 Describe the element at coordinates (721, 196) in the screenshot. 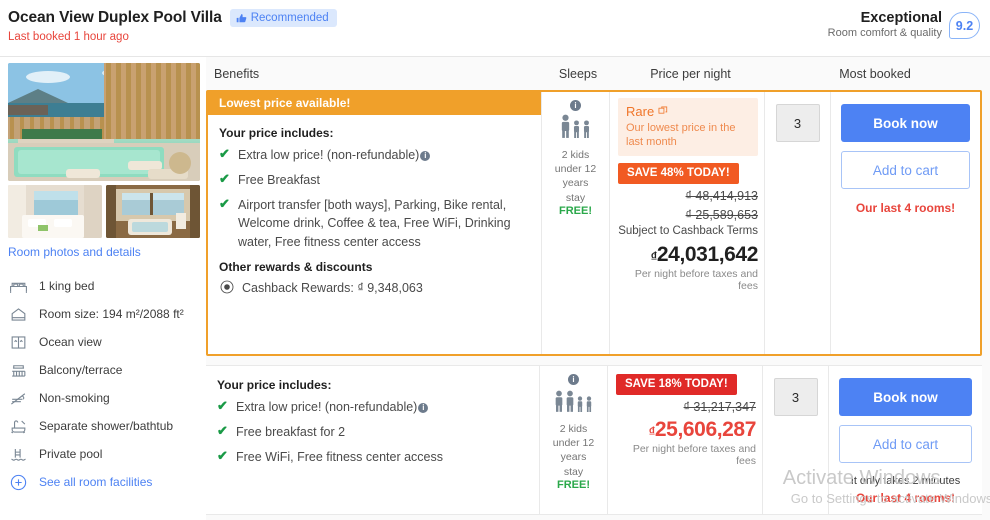

I see `strikethrough-price-1: ₫ 48,414,913` at that location.